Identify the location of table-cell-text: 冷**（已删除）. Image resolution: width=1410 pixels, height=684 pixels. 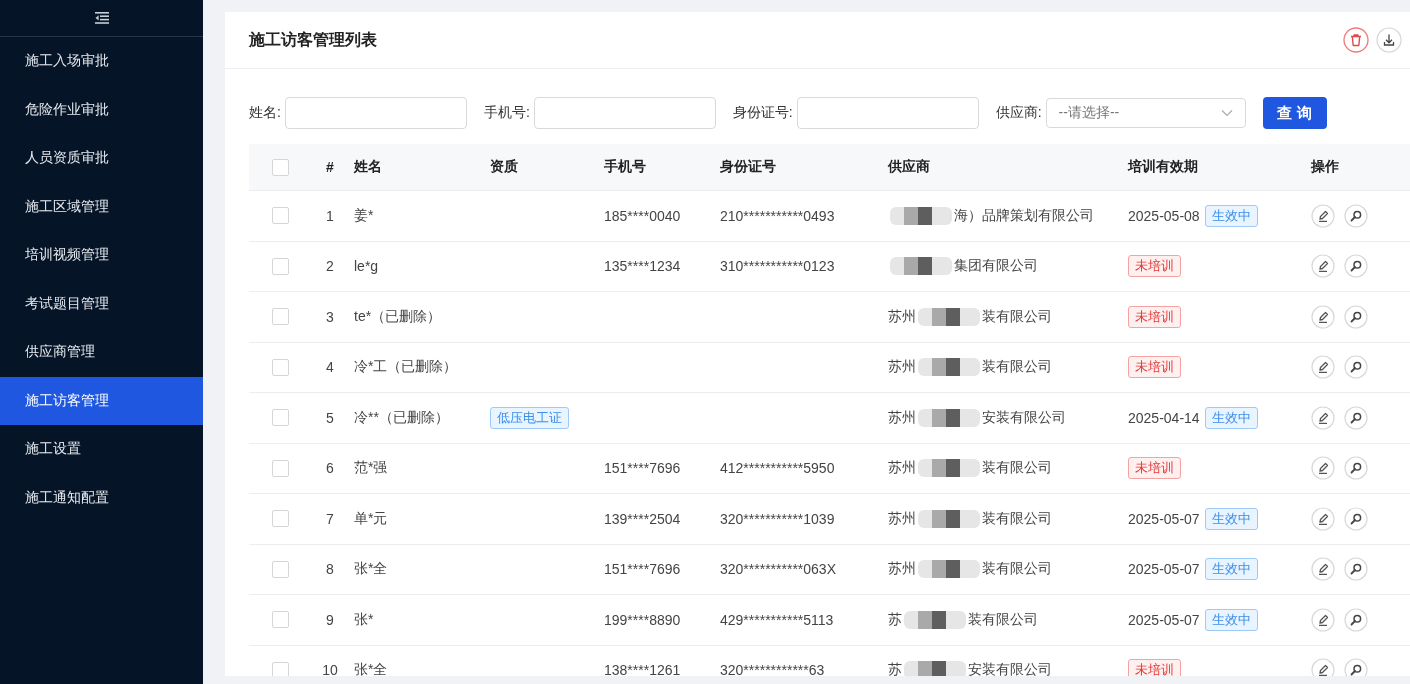
(401, 417).